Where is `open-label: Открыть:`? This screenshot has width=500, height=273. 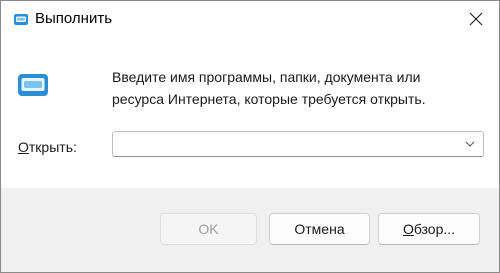
open-label: Открыть: is located at coordinates (47, 147).